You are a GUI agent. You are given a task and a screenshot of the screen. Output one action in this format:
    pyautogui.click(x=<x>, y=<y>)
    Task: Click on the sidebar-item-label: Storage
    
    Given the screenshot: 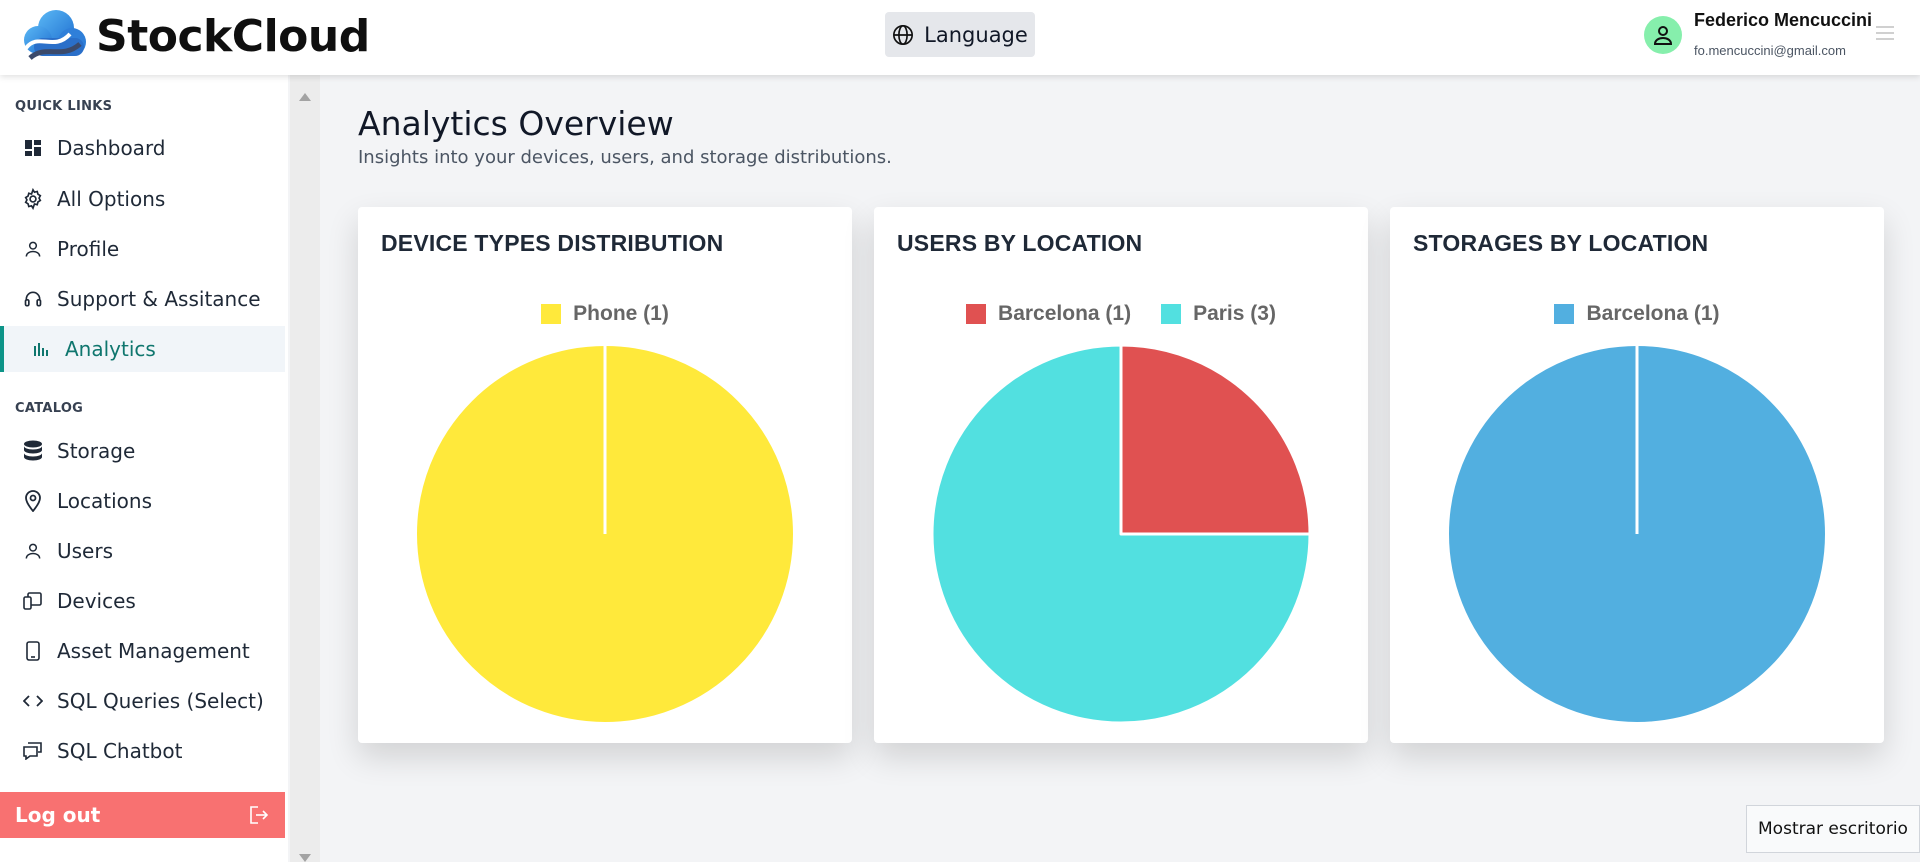 What is the action you would take?
    pyautogui.click(x=96, y=451)
    